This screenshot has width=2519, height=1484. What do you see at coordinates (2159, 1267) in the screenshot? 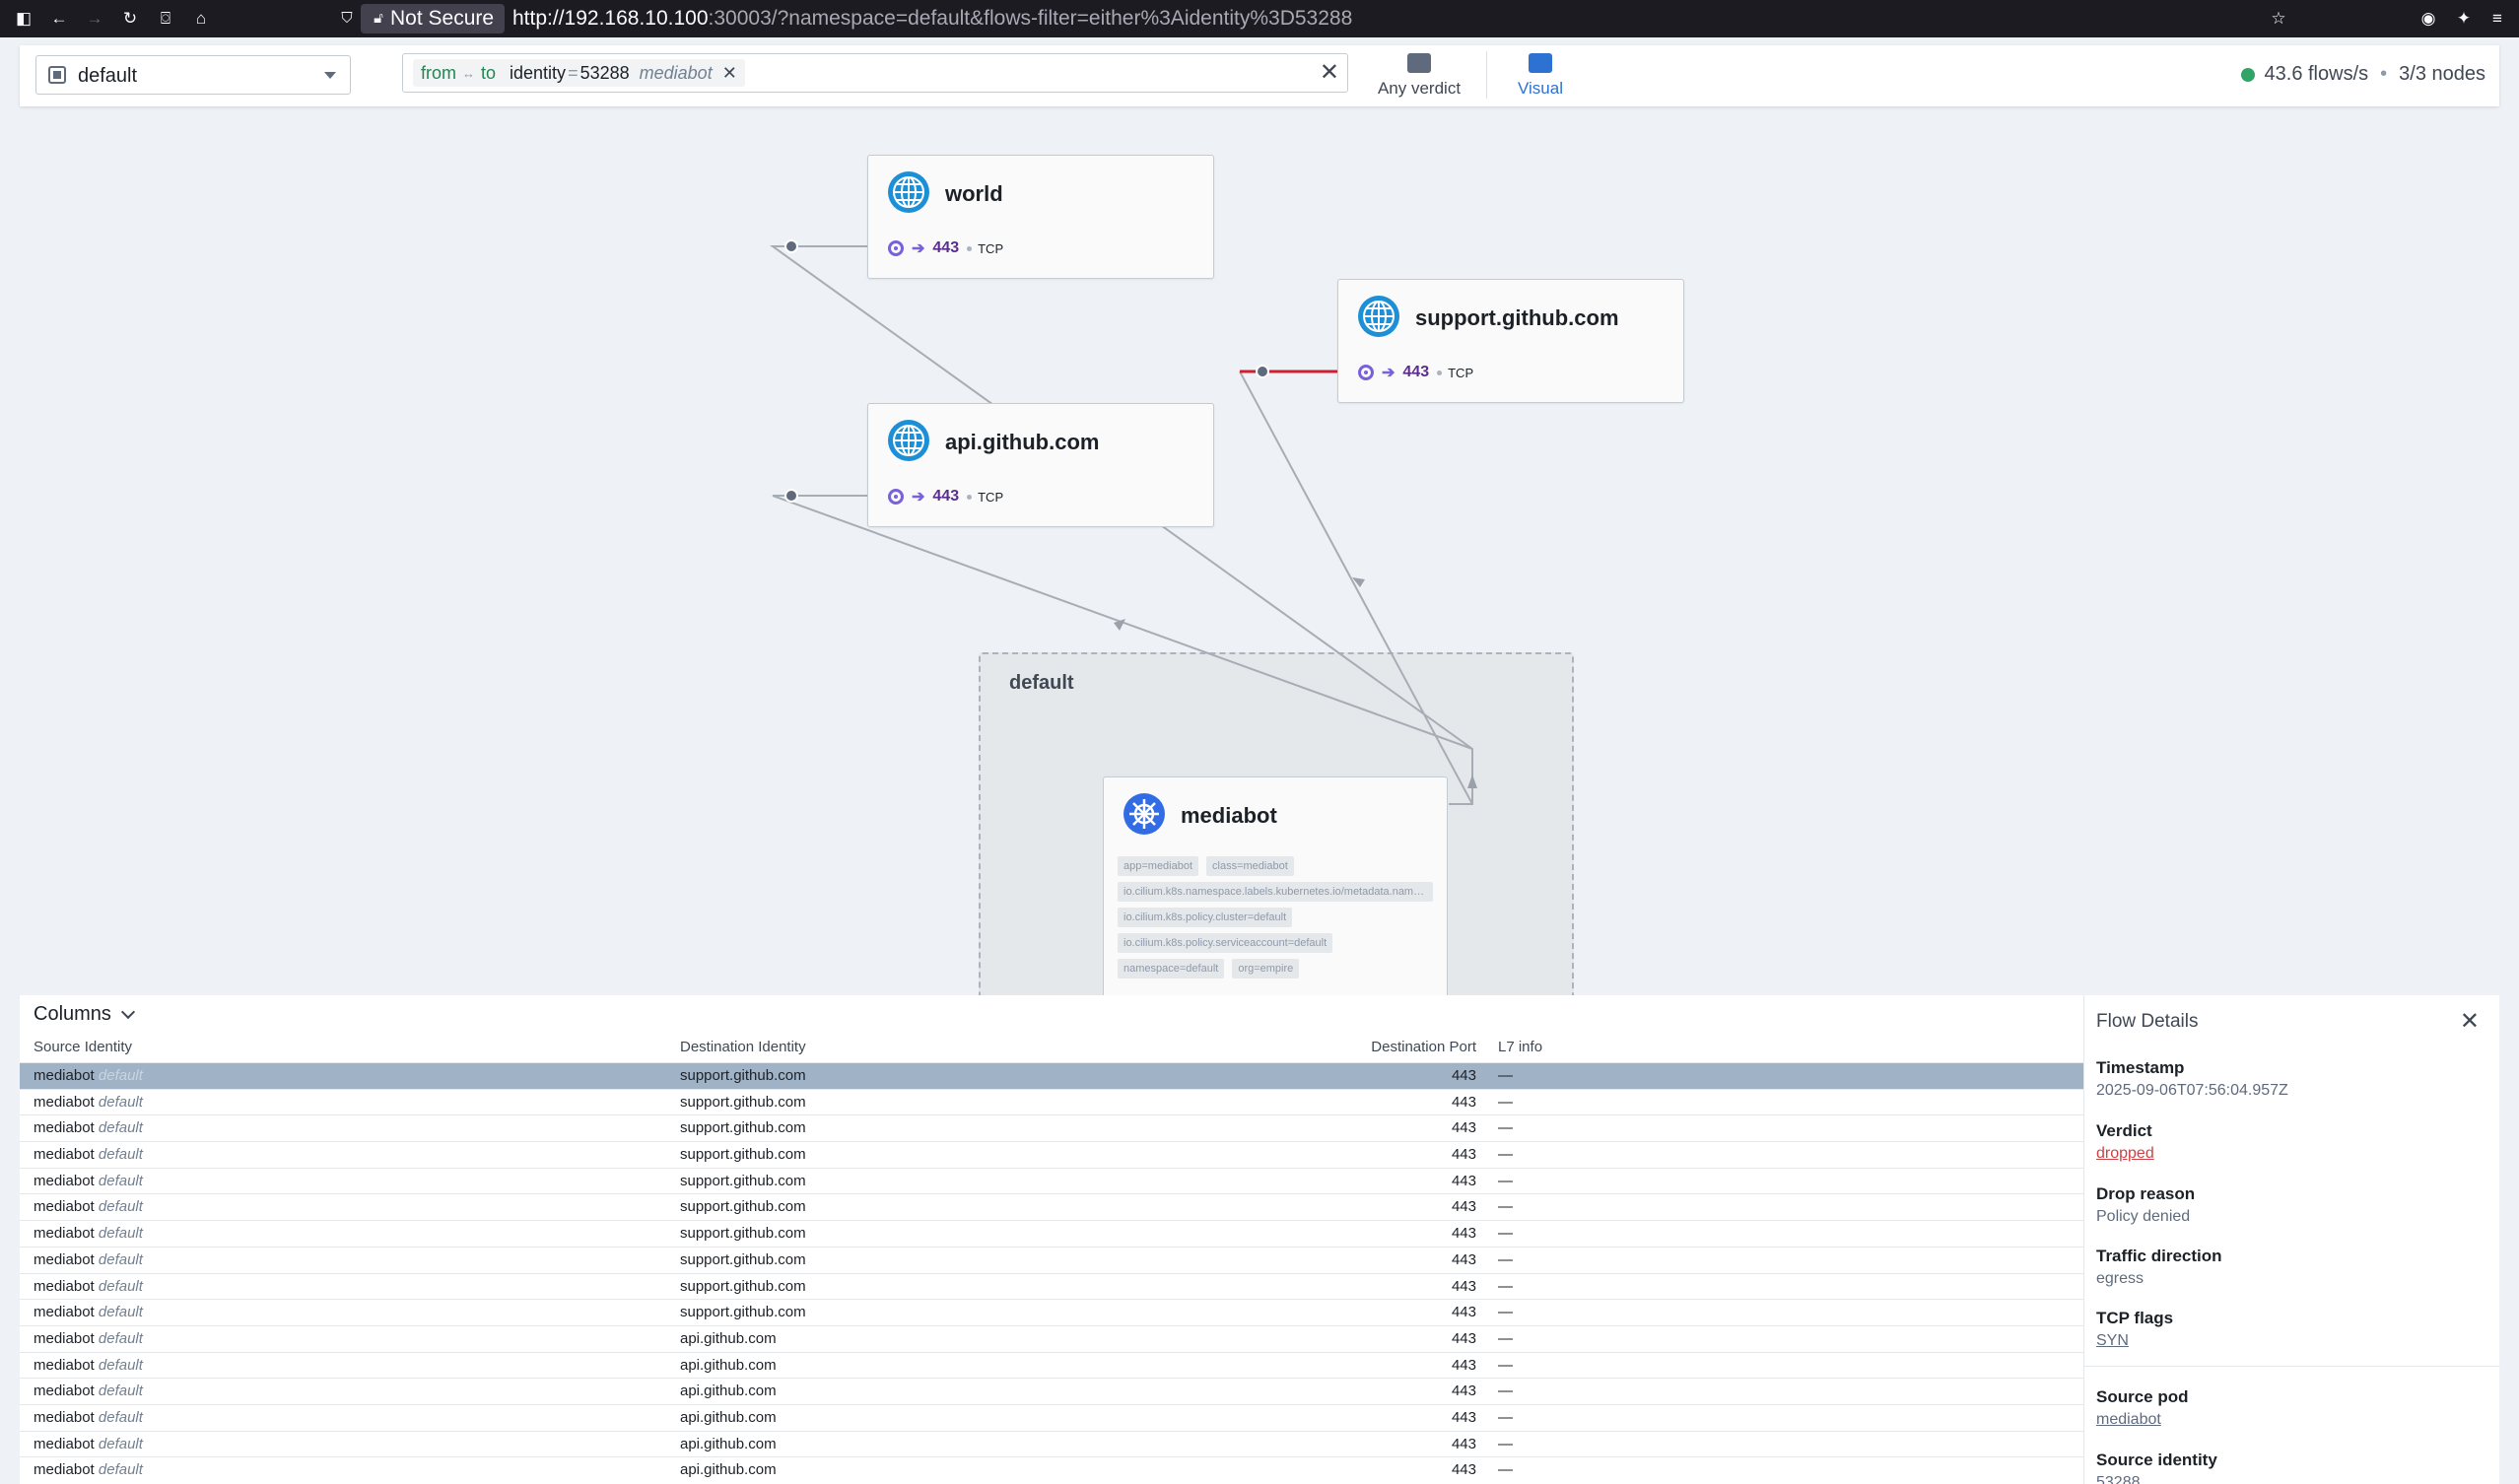
I see `field-traffic-direction: Traffic direction egress` at bounding box center [2159, 1267].